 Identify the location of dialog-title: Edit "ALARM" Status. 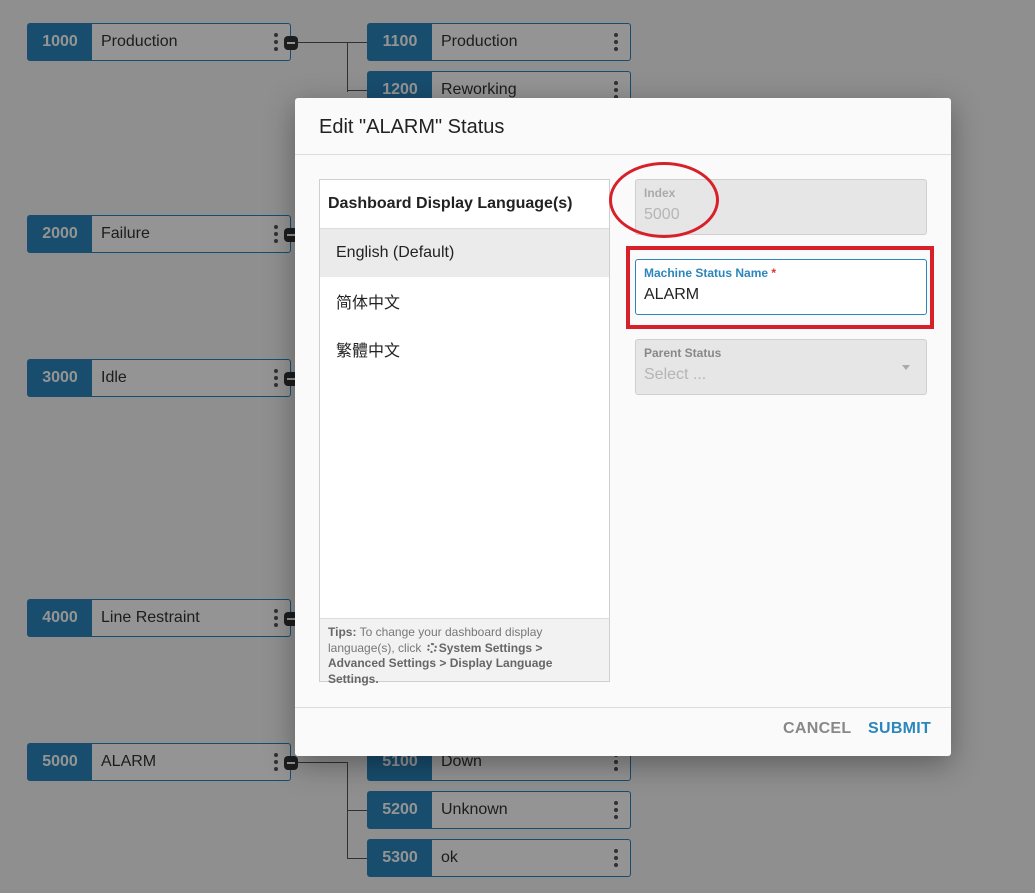
(412, 127).